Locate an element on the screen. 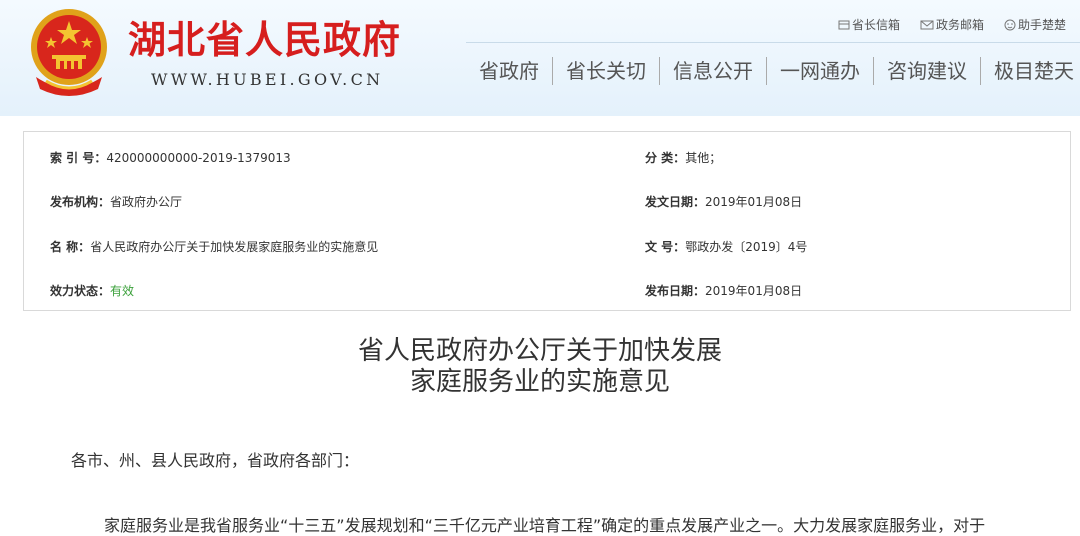 This screenshot has height=536, width=1080. document-title: 省人民政府办公厅关于加快发展 家庭服务业的实施意见 is located at coordinates (540, 367).